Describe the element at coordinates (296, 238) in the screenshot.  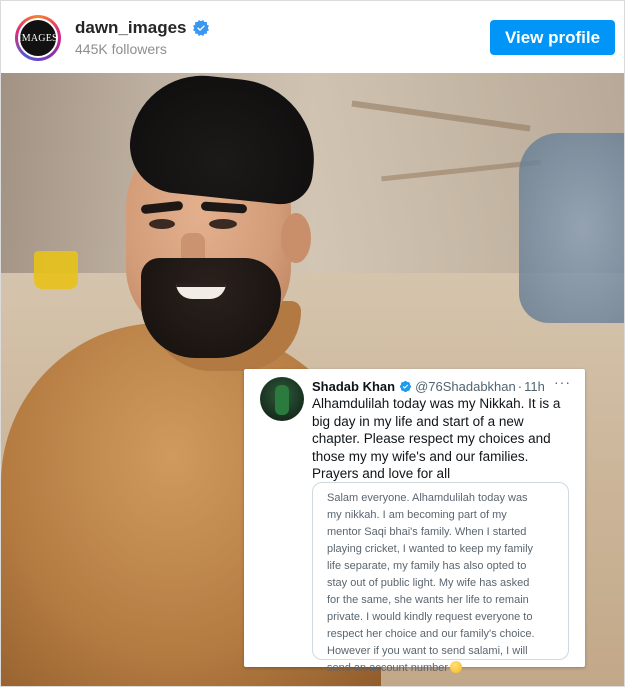
I see `person-ear` at that location.